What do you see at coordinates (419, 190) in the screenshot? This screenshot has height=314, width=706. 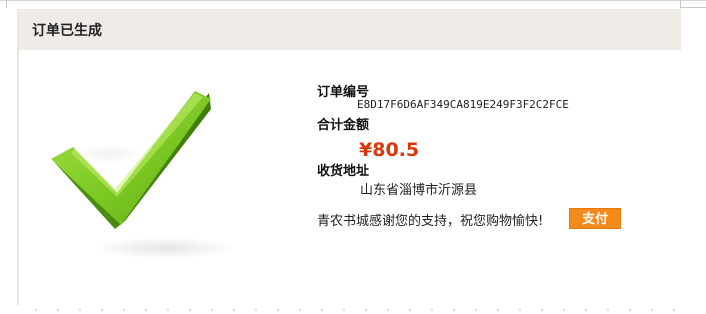 I see `address-value: 山东省淄博市沂源县` at bounding box center [419, 190].